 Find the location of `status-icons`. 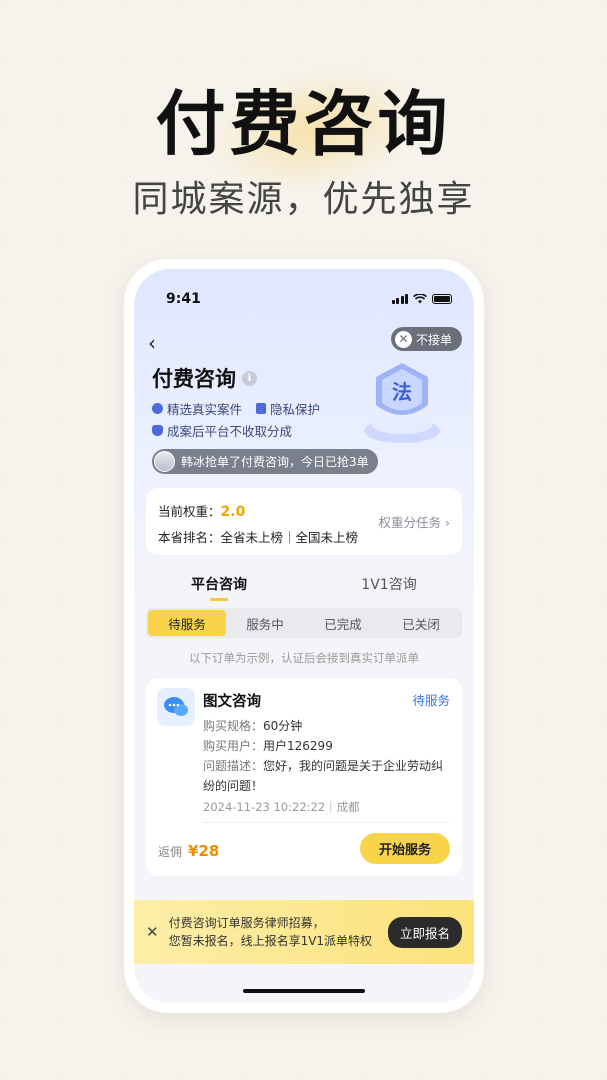

status-icons is located at coordinates (421, 299).